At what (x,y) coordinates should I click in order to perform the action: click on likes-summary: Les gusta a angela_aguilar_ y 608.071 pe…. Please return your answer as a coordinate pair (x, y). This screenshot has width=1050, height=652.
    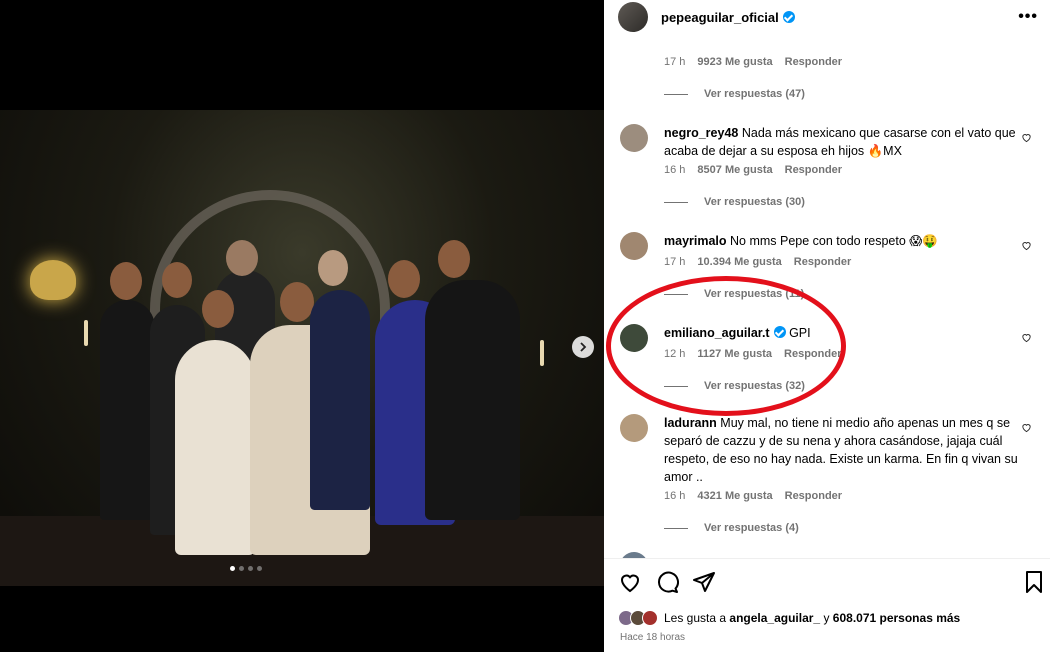
    Looking at the image, I should click on (789, 618).